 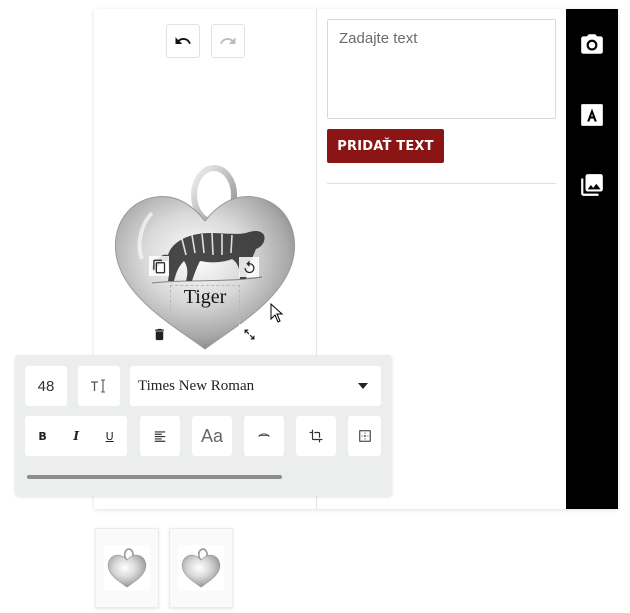 I want to click on curve-text-button, so click(x=264, y=436).